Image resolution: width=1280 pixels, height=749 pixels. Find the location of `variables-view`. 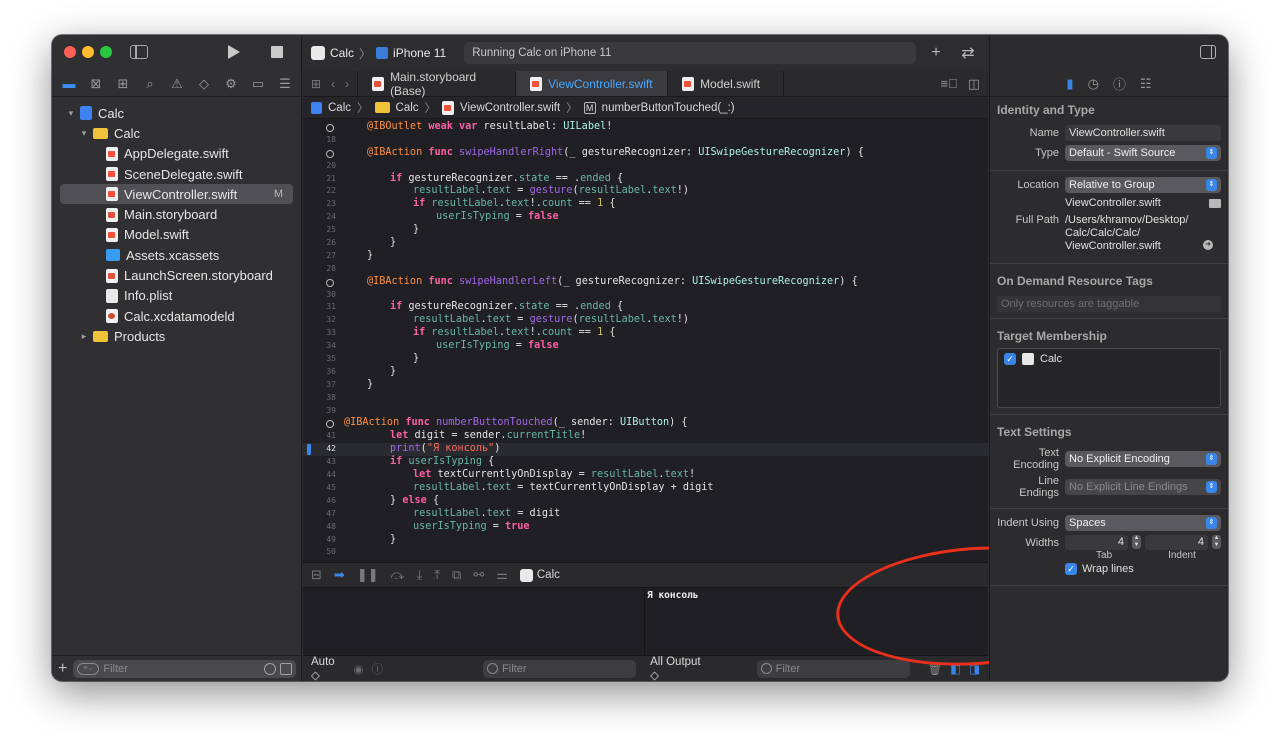

variables-view is located at coordinates (474, 622).